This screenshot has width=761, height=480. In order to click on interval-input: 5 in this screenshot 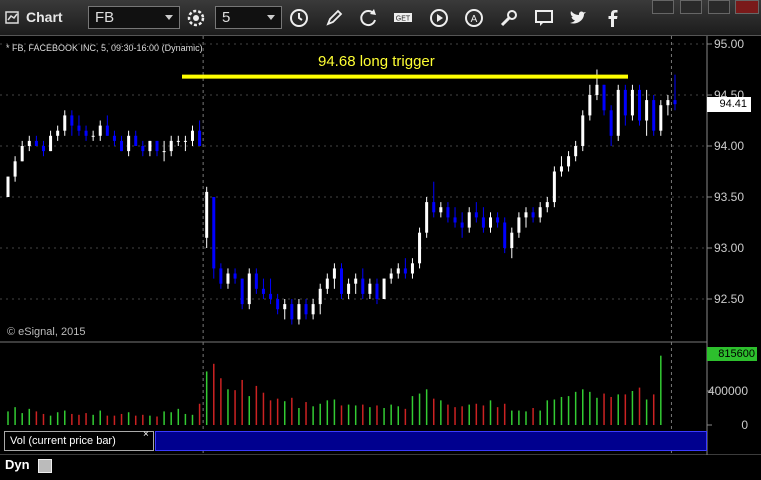, I will do `click(248, 17)`.